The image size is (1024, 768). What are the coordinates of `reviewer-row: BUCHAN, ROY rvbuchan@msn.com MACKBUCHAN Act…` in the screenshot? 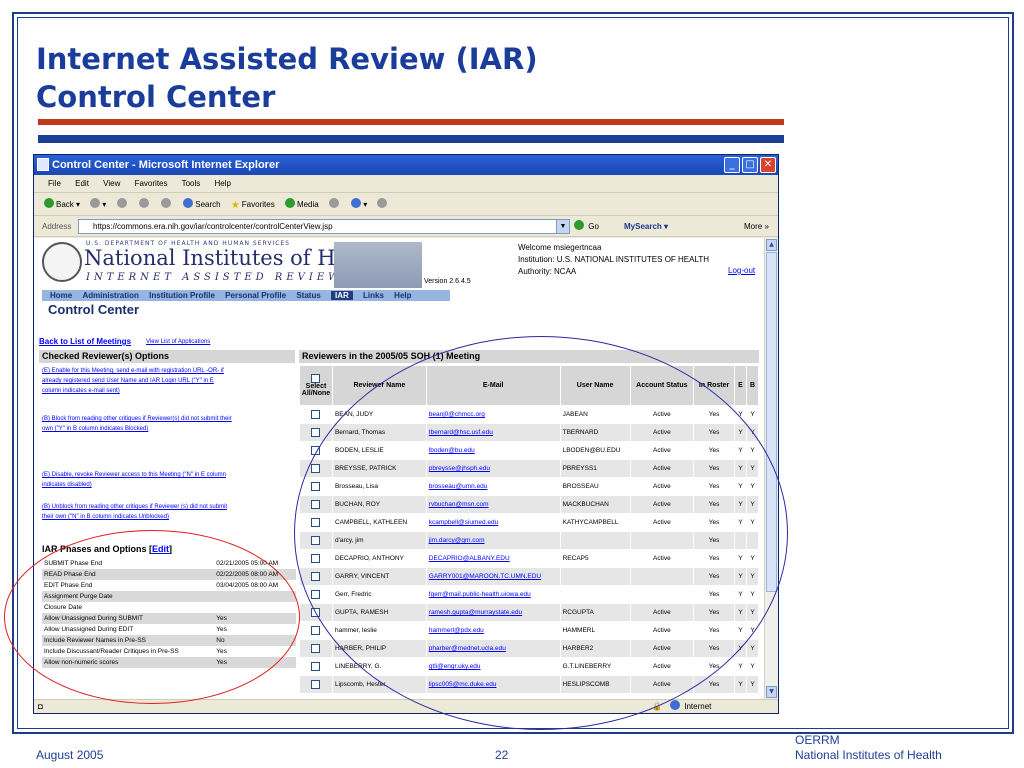 It's located at (529, 504).